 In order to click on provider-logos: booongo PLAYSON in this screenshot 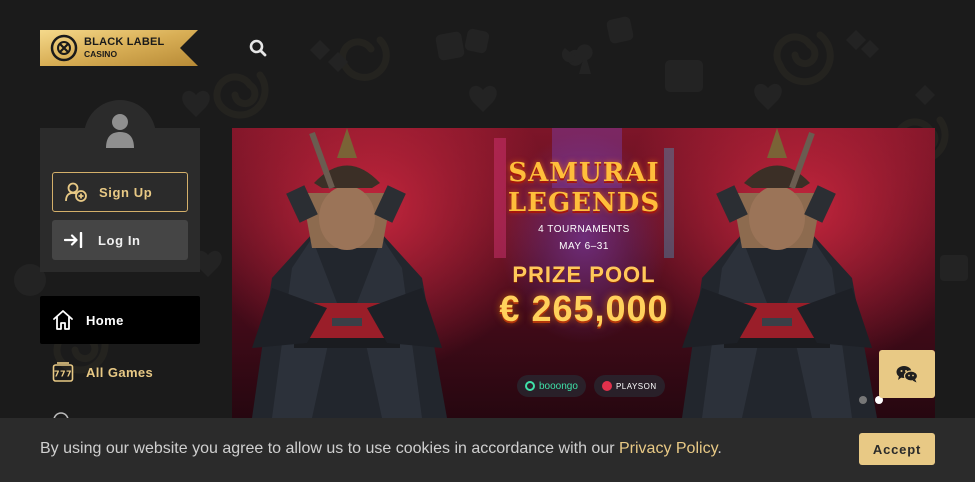, I will do `click(591, 386)`.